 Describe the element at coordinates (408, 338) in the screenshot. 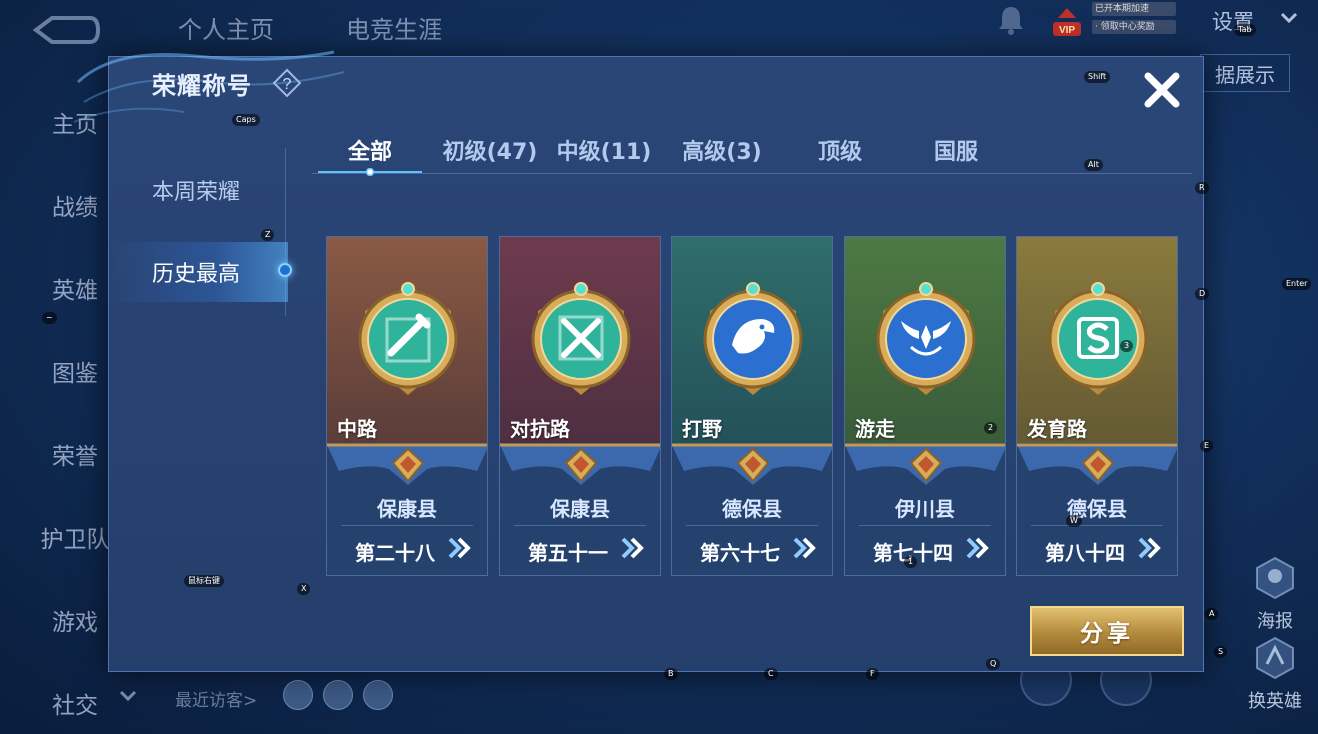

I see `sword-icon` at that location.